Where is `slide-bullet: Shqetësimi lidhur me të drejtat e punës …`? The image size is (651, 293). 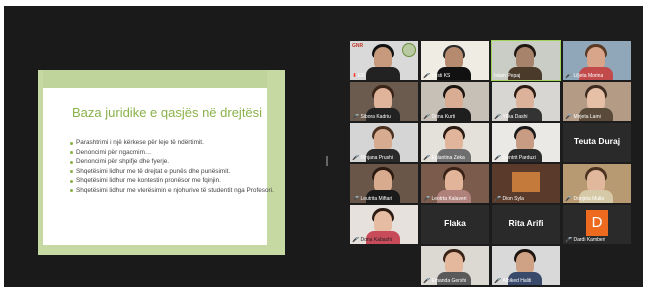 slide-bullet: Shqetësimi lidhur me të drejtat e punës … is located at coordinates (175, 172).